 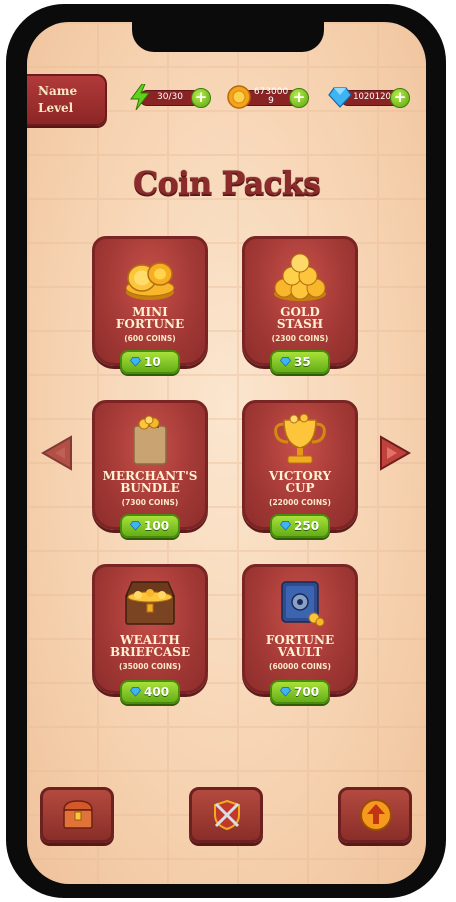 I want to click on upgrade-arrow-icon, so click(x=376, y=815).